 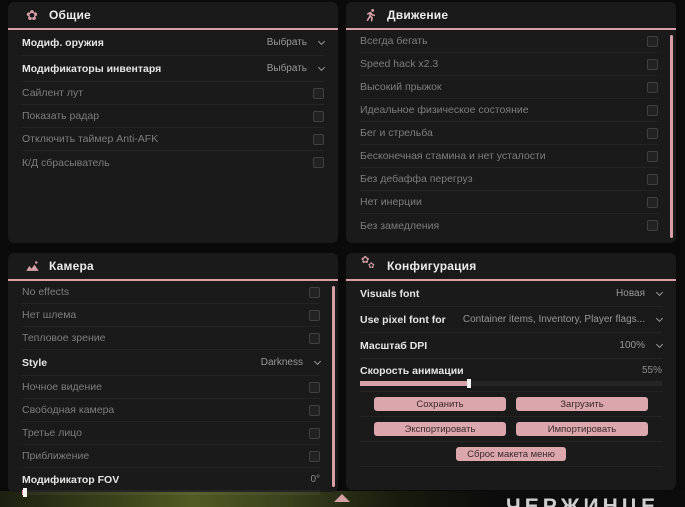 What do you see at coordinates (171, 492) in the screenshot?
I see `fov-slider` at bounding box center [171, 492].